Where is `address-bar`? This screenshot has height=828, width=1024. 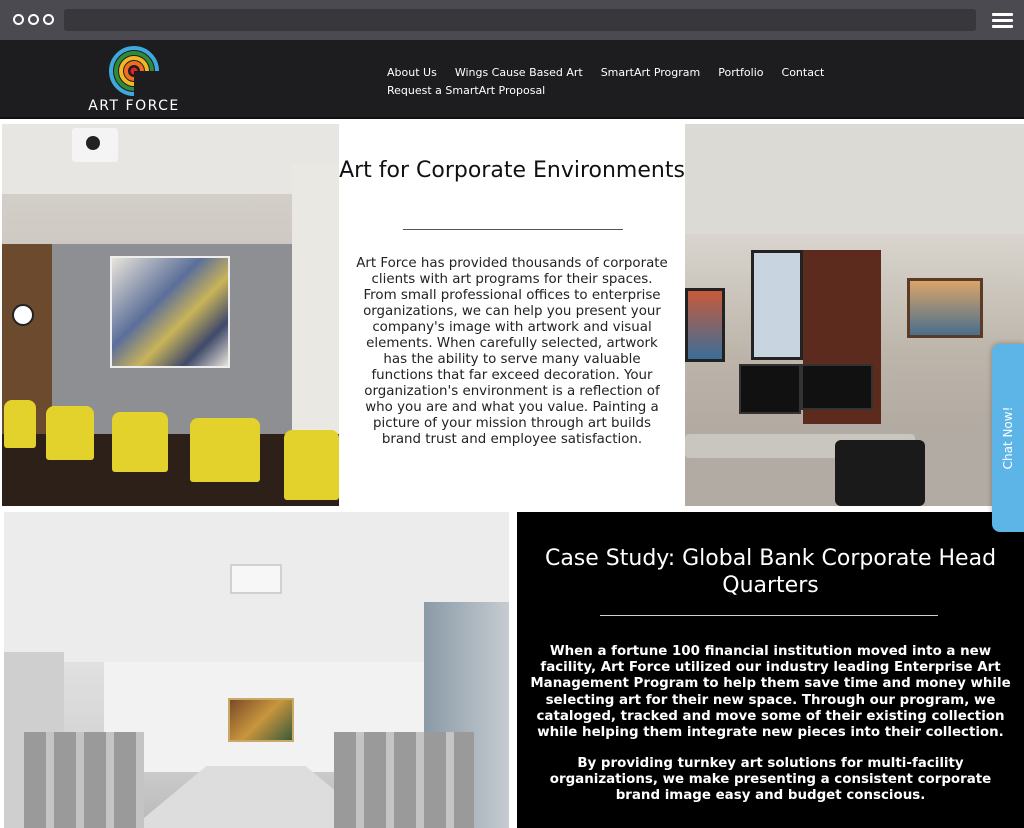 address-bar is located at coordinates (520, 20).